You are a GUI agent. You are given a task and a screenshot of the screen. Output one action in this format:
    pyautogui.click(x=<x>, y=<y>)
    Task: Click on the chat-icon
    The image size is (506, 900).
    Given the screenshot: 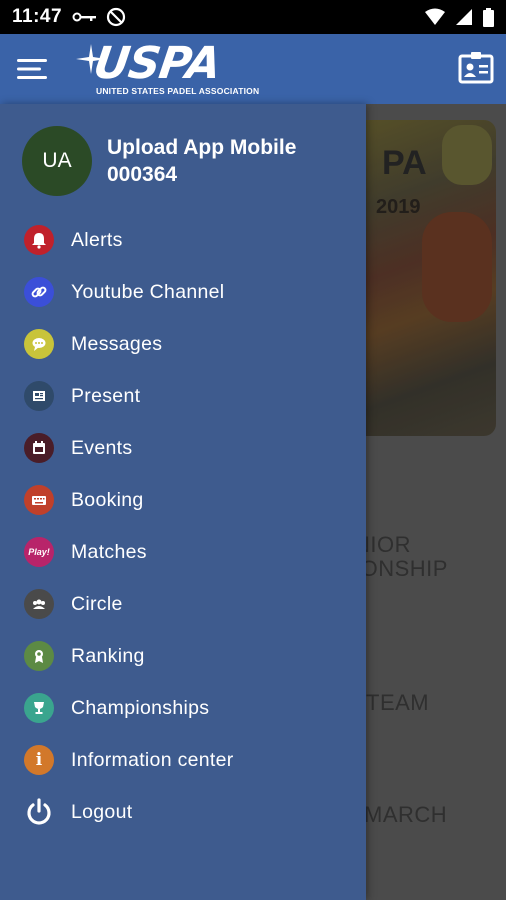 What is the action you would take?
    pyautogui.click(x=39, y=344)
    